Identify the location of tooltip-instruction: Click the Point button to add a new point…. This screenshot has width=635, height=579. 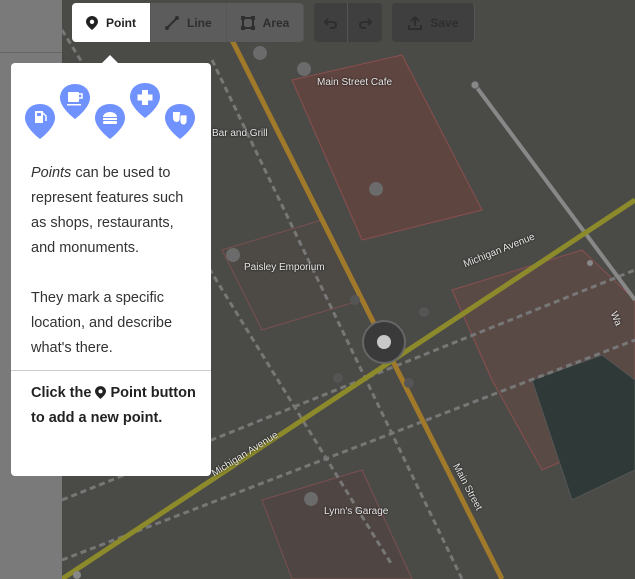
(116, 406).